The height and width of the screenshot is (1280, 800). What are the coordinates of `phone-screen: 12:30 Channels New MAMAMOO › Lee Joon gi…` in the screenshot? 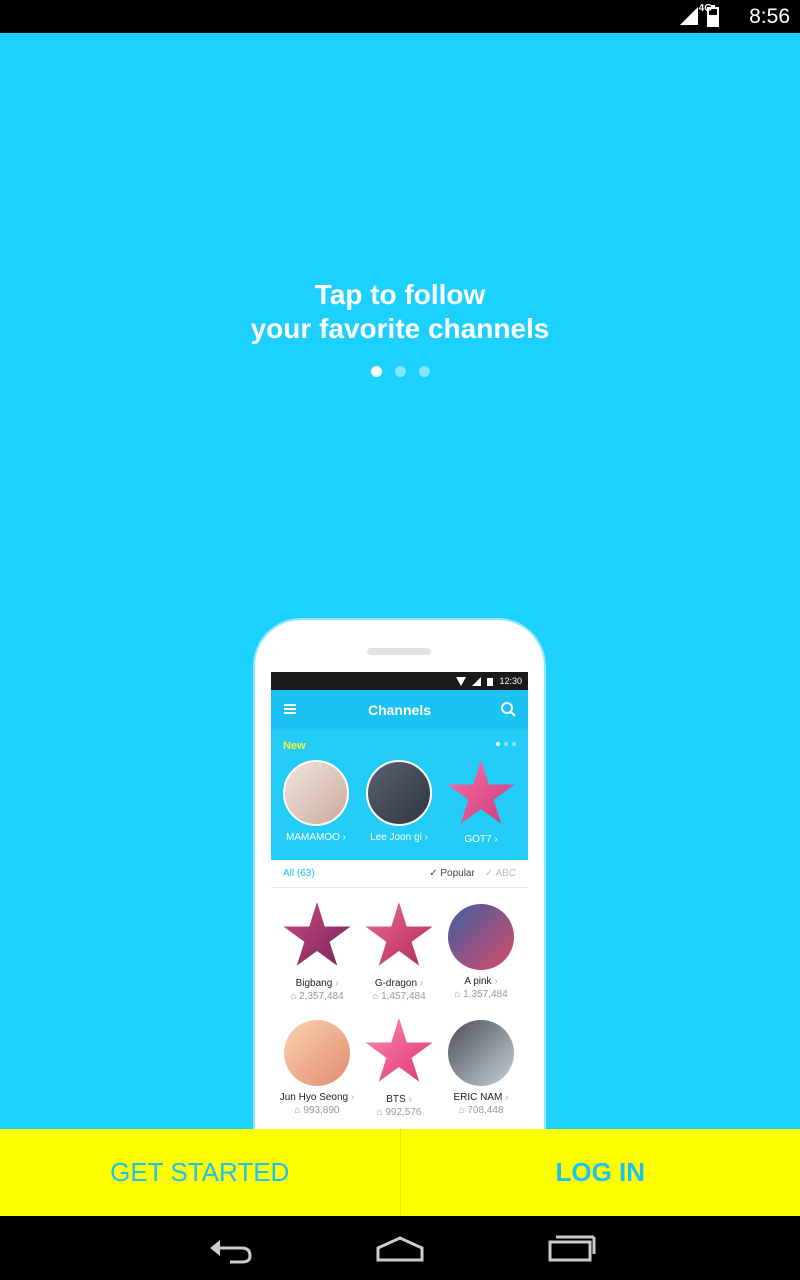 It's located at (399, 907).